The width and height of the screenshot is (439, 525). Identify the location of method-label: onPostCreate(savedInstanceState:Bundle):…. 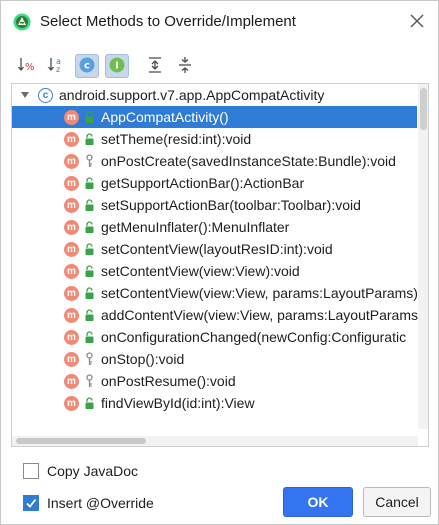
(248, 161).